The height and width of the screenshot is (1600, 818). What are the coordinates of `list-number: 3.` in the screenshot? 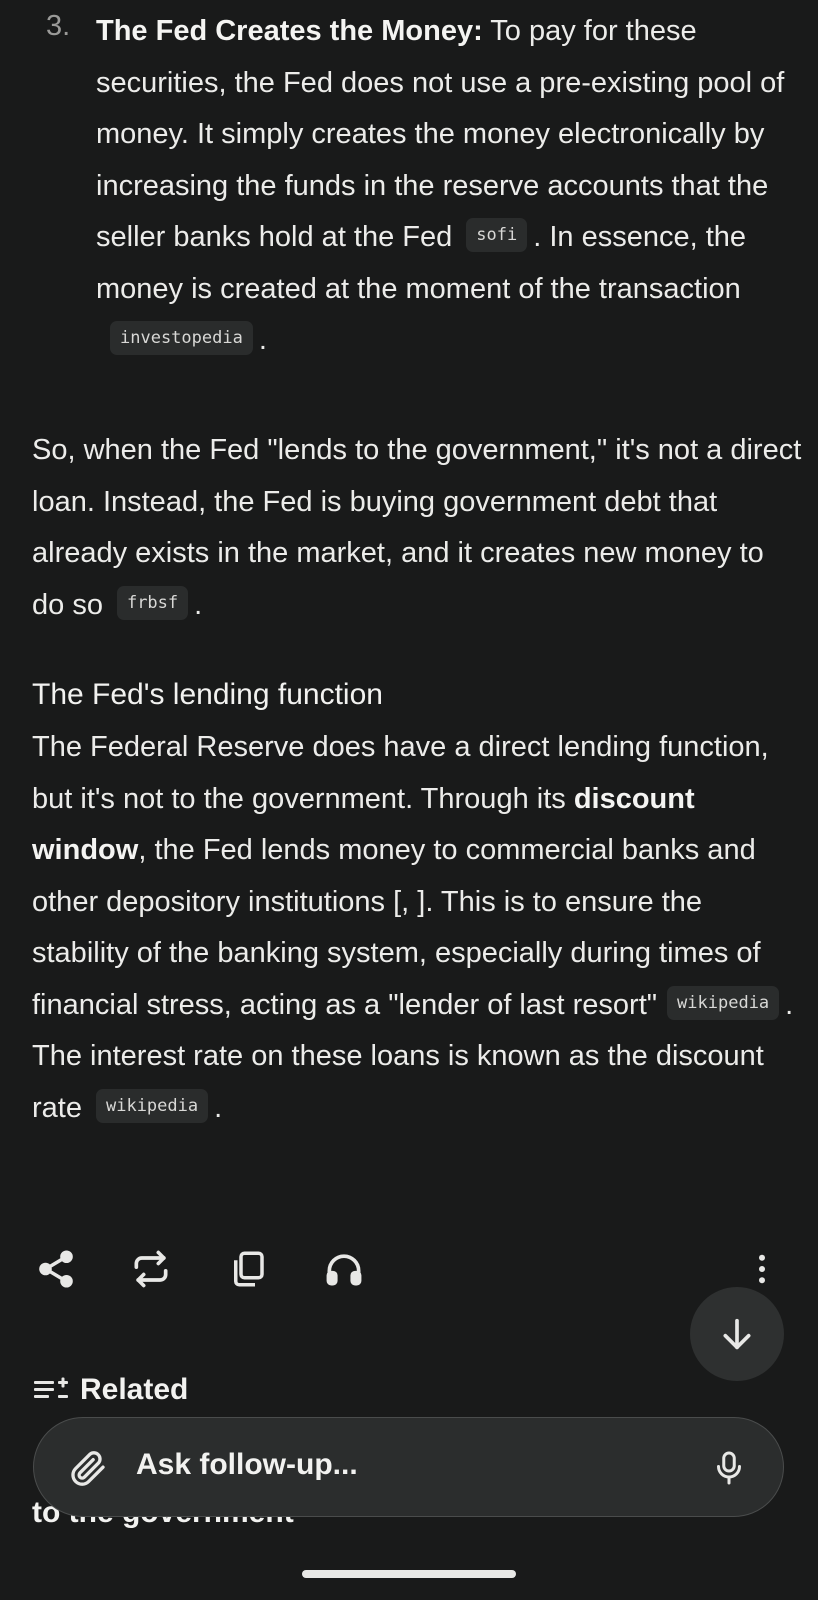 It's located at (58, 26).